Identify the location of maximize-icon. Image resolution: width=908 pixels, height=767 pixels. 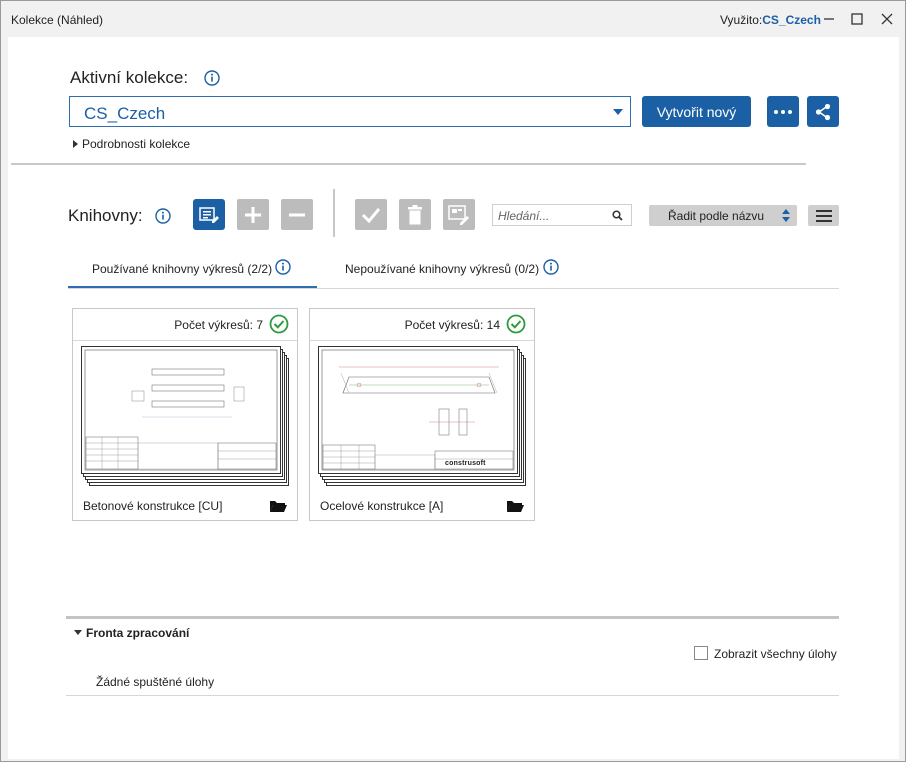
(857, 19).